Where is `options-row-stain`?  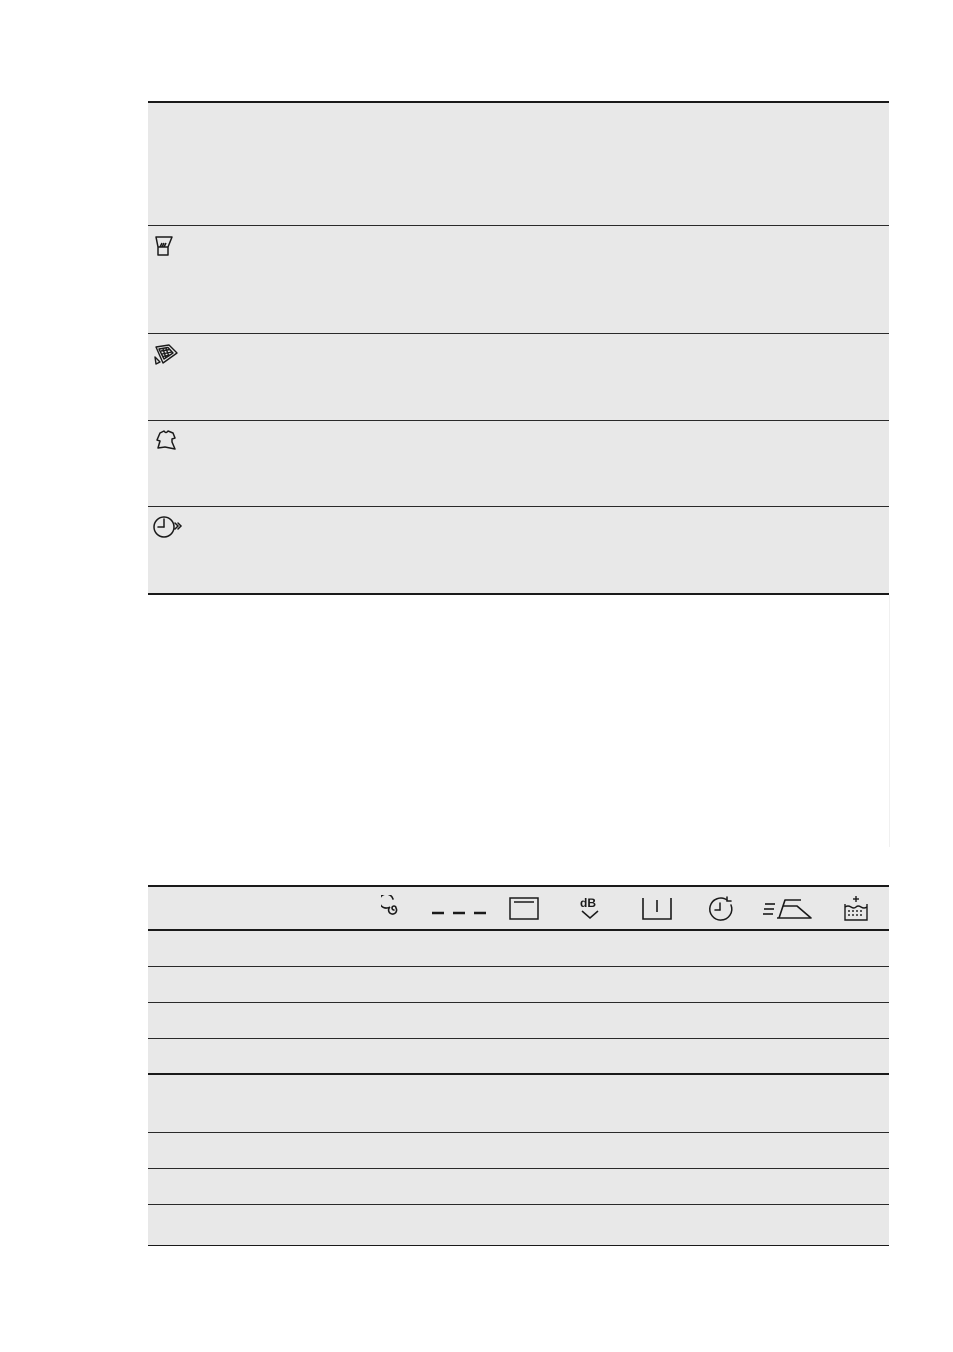 options-row-stain is located at coordinates (518, 377).